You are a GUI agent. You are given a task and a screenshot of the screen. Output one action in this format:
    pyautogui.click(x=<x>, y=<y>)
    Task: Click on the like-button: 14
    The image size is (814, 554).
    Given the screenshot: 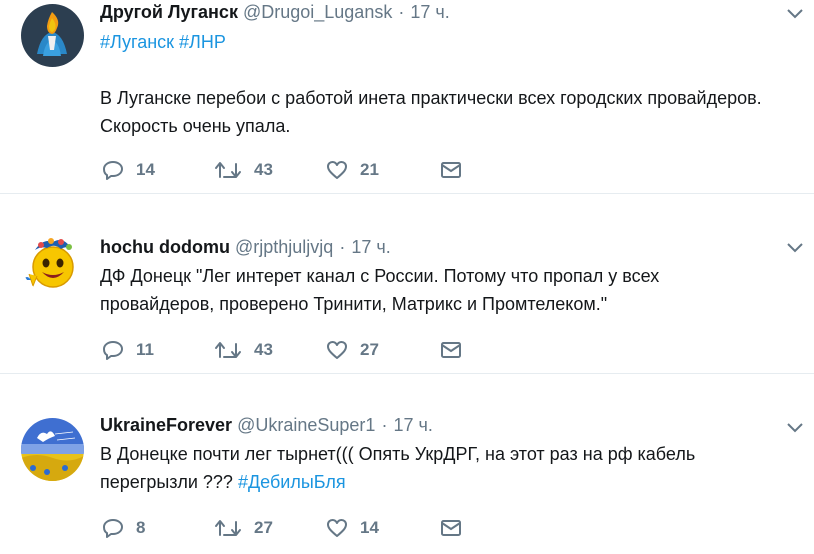 What is the action you would take?
    pyautogui.click(x=352, y=528)
    